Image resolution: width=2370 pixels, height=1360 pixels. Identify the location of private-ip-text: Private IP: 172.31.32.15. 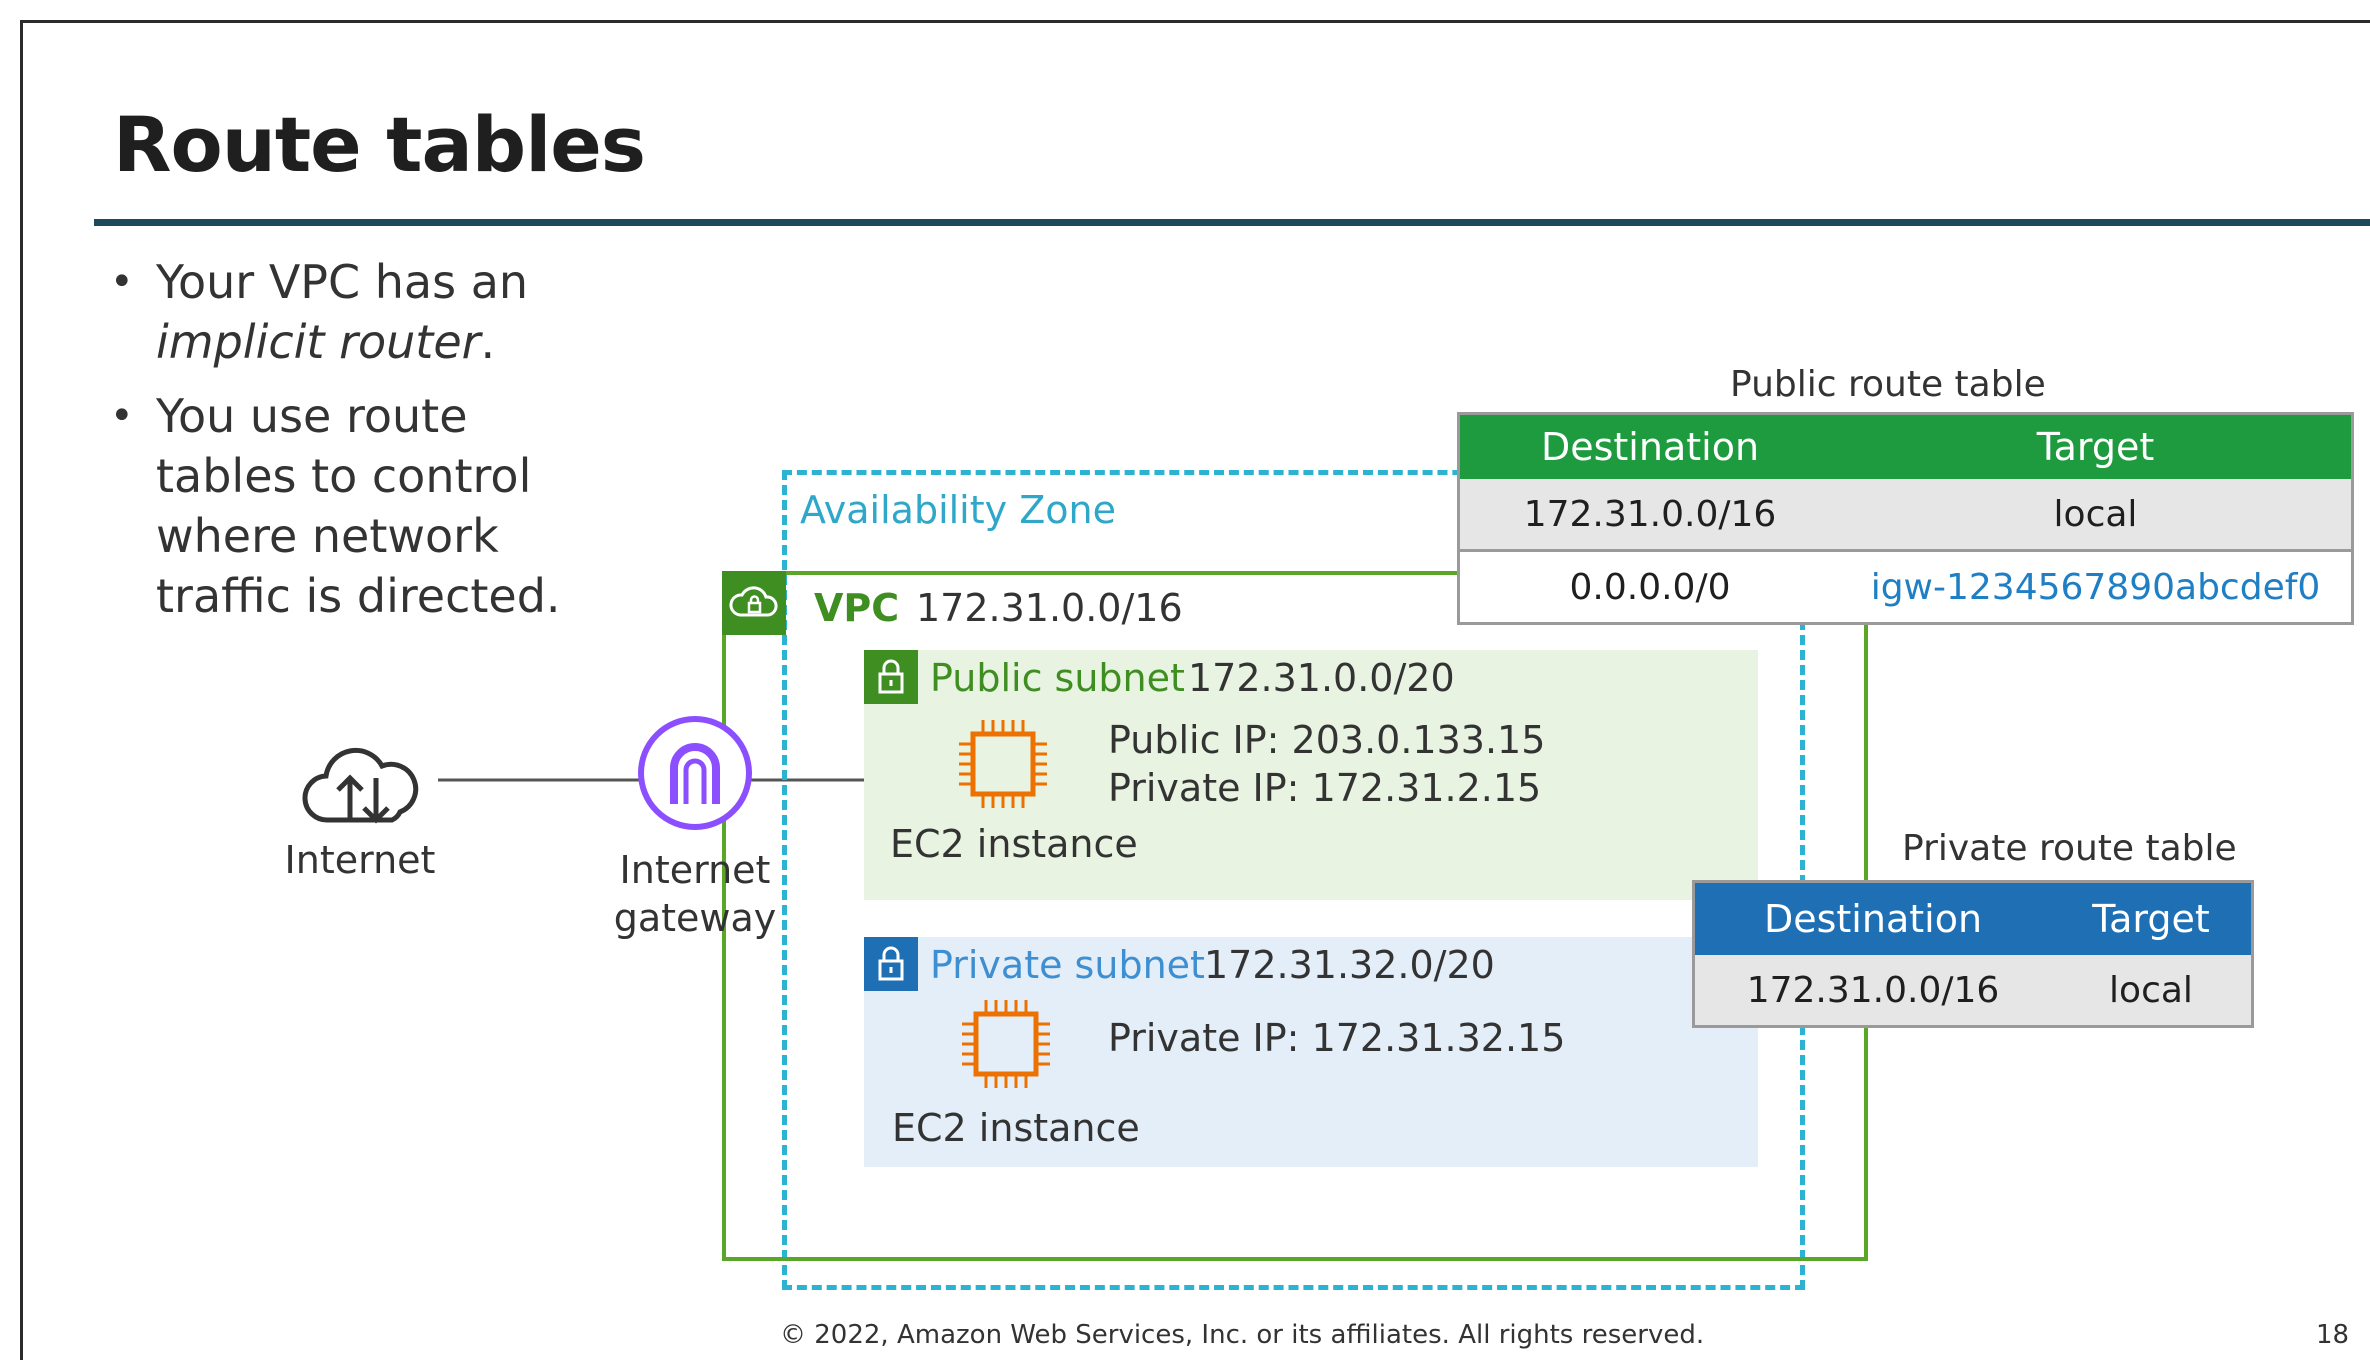
(1337, 1038).